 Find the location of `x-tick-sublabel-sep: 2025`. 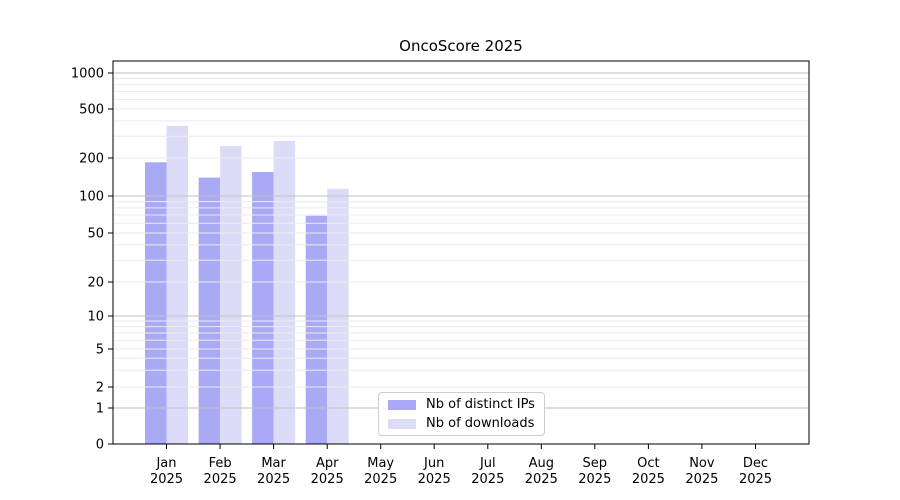

x-tick-sublabel-sep: 2025 is located at coordinates (594, 479).